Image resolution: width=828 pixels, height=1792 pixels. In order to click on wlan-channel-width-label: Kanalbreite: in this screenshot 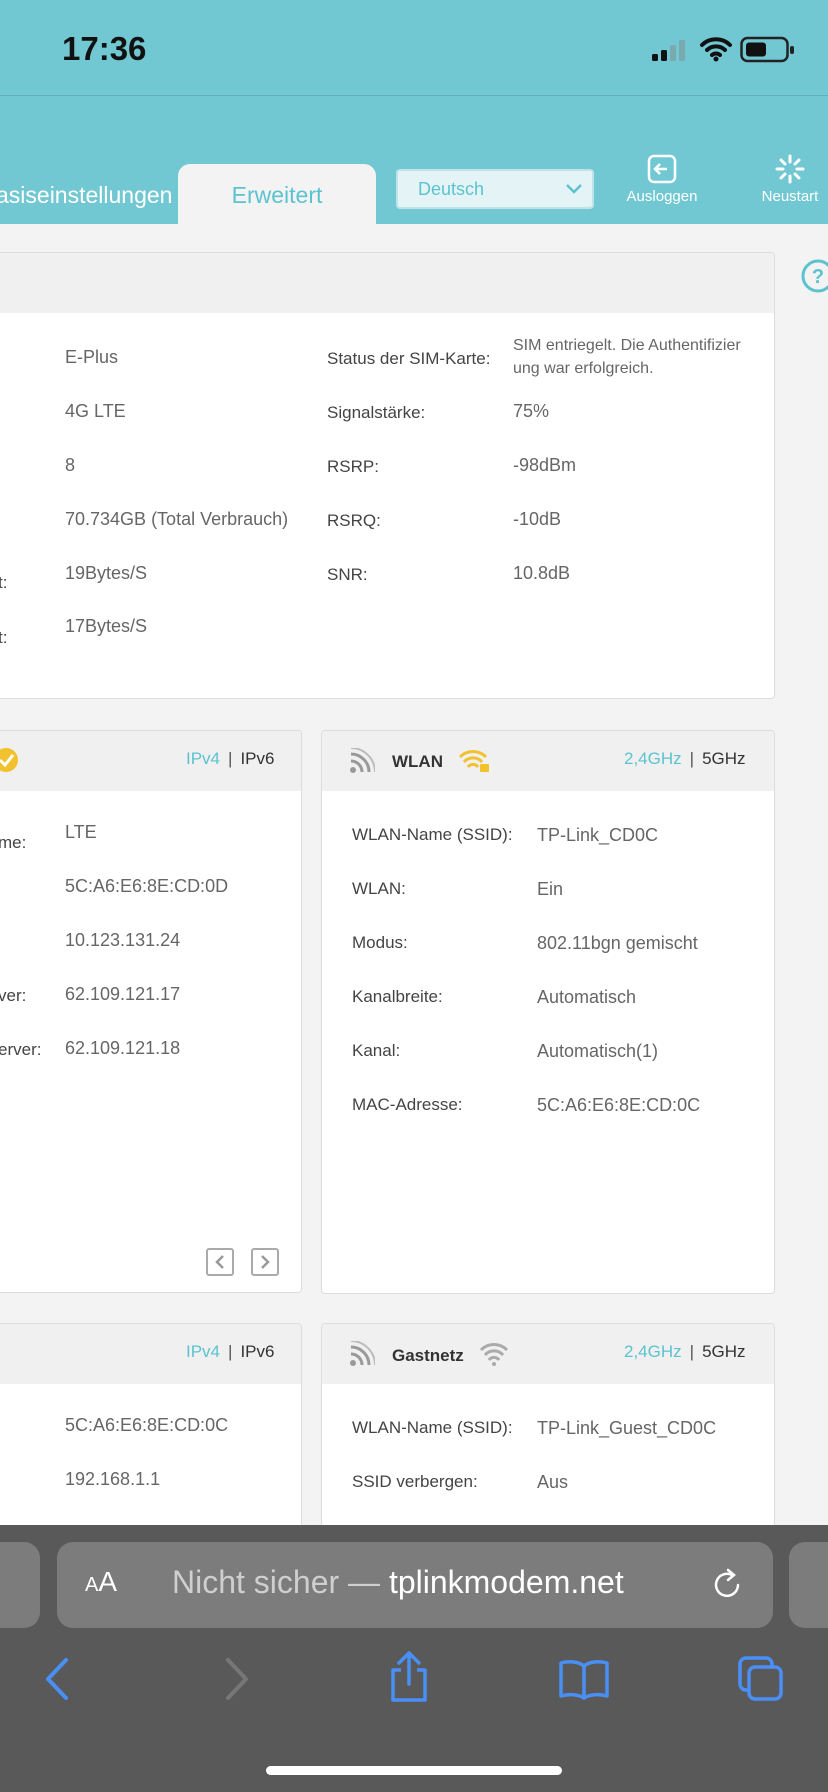, I will do `click(397, 996)`.